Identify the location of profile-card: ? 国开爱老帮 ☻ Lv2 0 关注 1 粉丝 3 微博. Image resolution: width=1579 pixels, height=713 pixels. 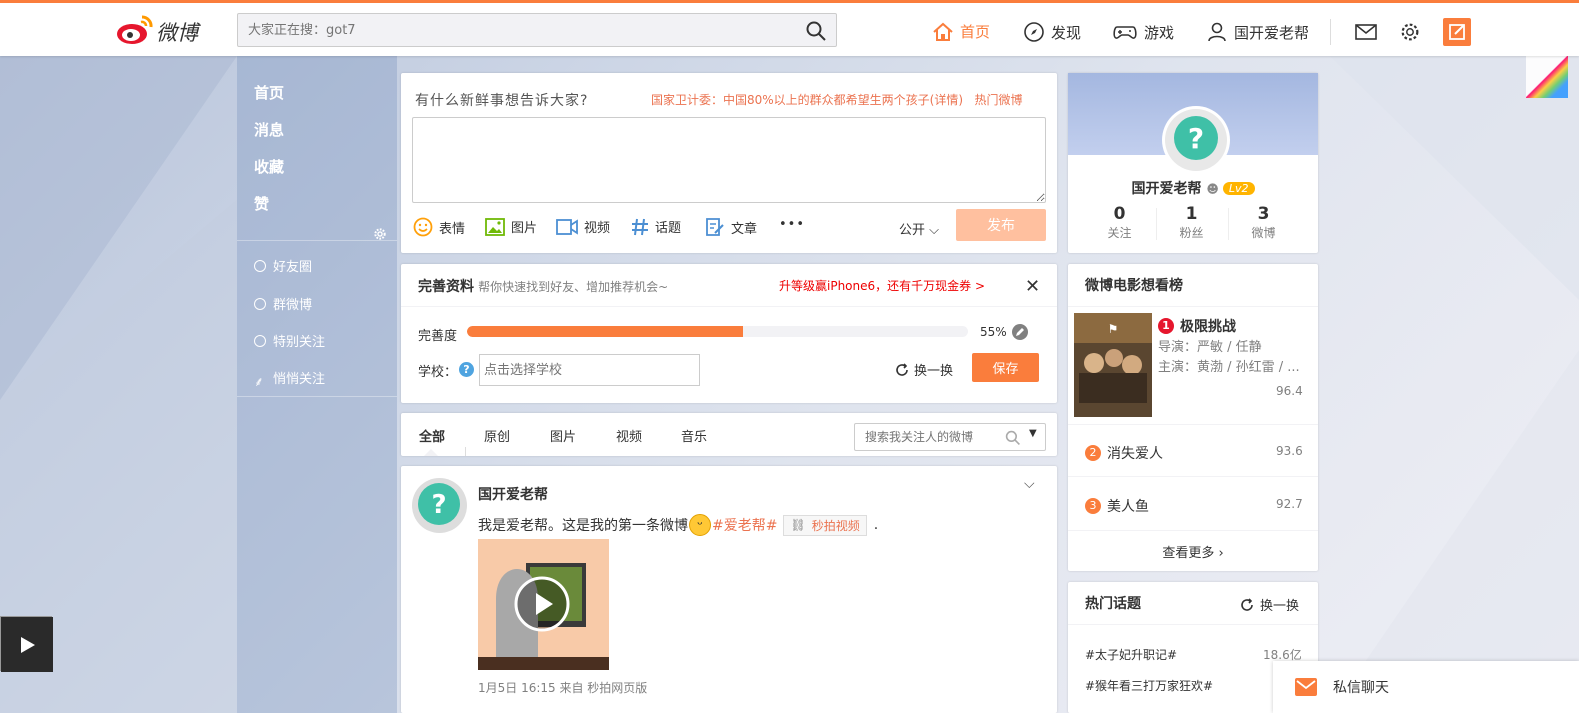
(1193, 163).